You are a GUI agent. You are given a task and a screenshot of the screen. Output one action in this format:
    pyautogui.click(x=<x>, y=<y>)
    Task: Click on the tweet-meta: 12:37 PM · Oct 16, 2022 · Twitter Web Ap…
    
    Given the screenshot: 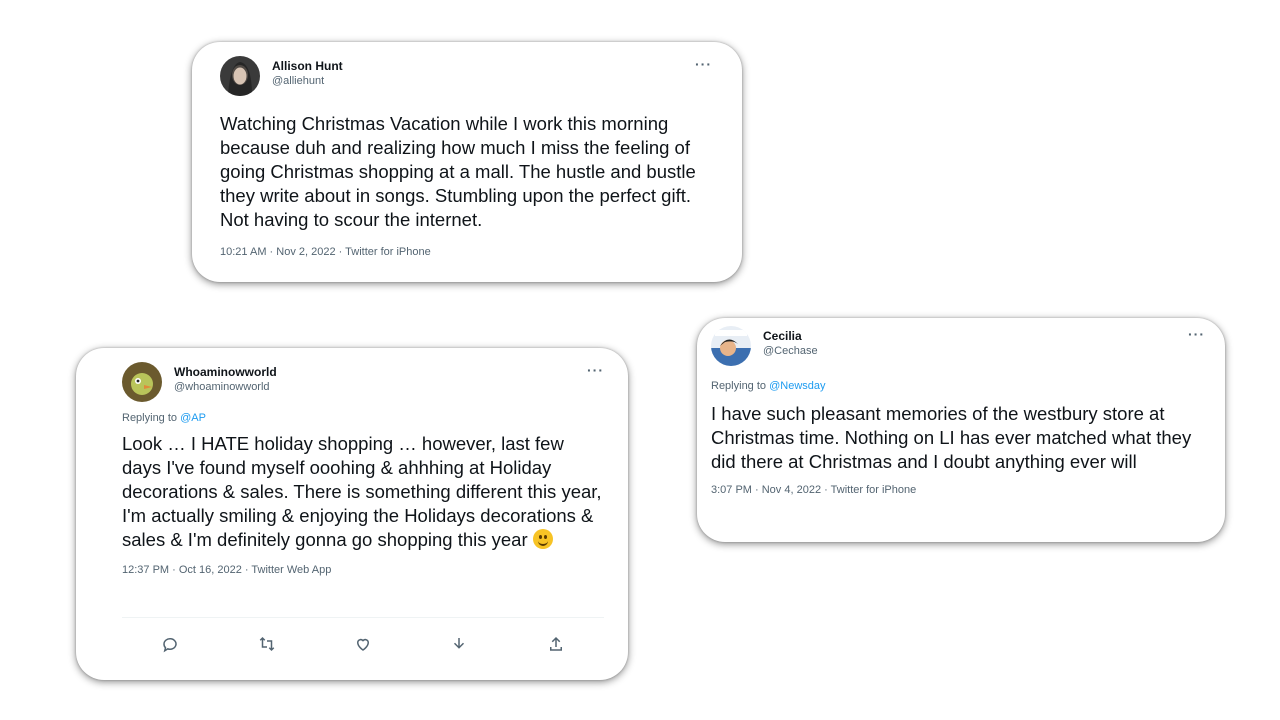 What is the action you would take?
    pyautogui.click(x=363, y=570)
    